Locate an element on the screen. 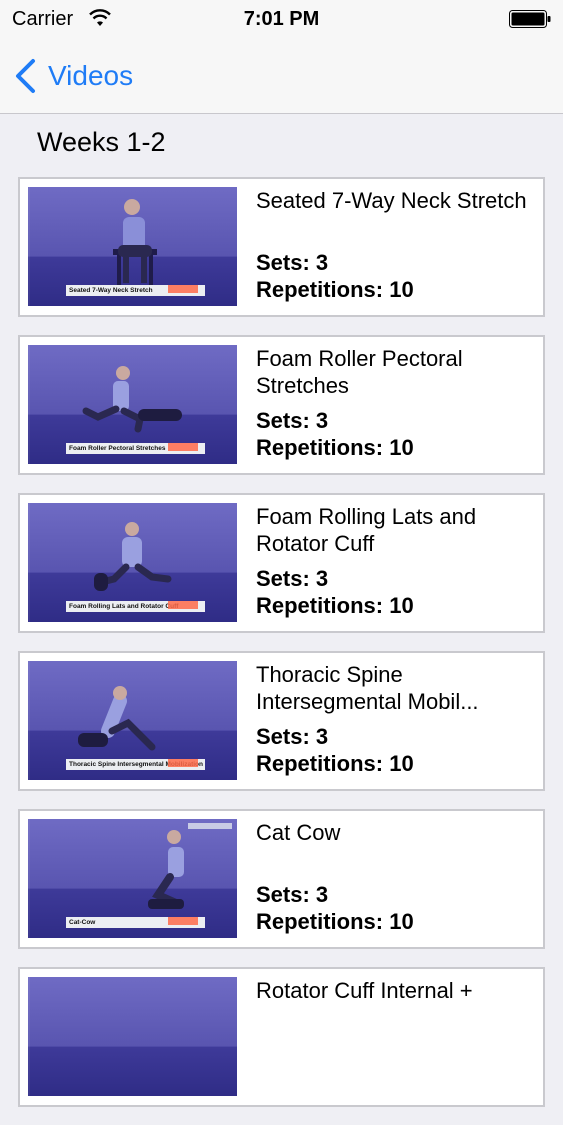 The height and width of the screenshot is (1125, 563). navigation-bar: Videos is located at coordinates (281, 76).